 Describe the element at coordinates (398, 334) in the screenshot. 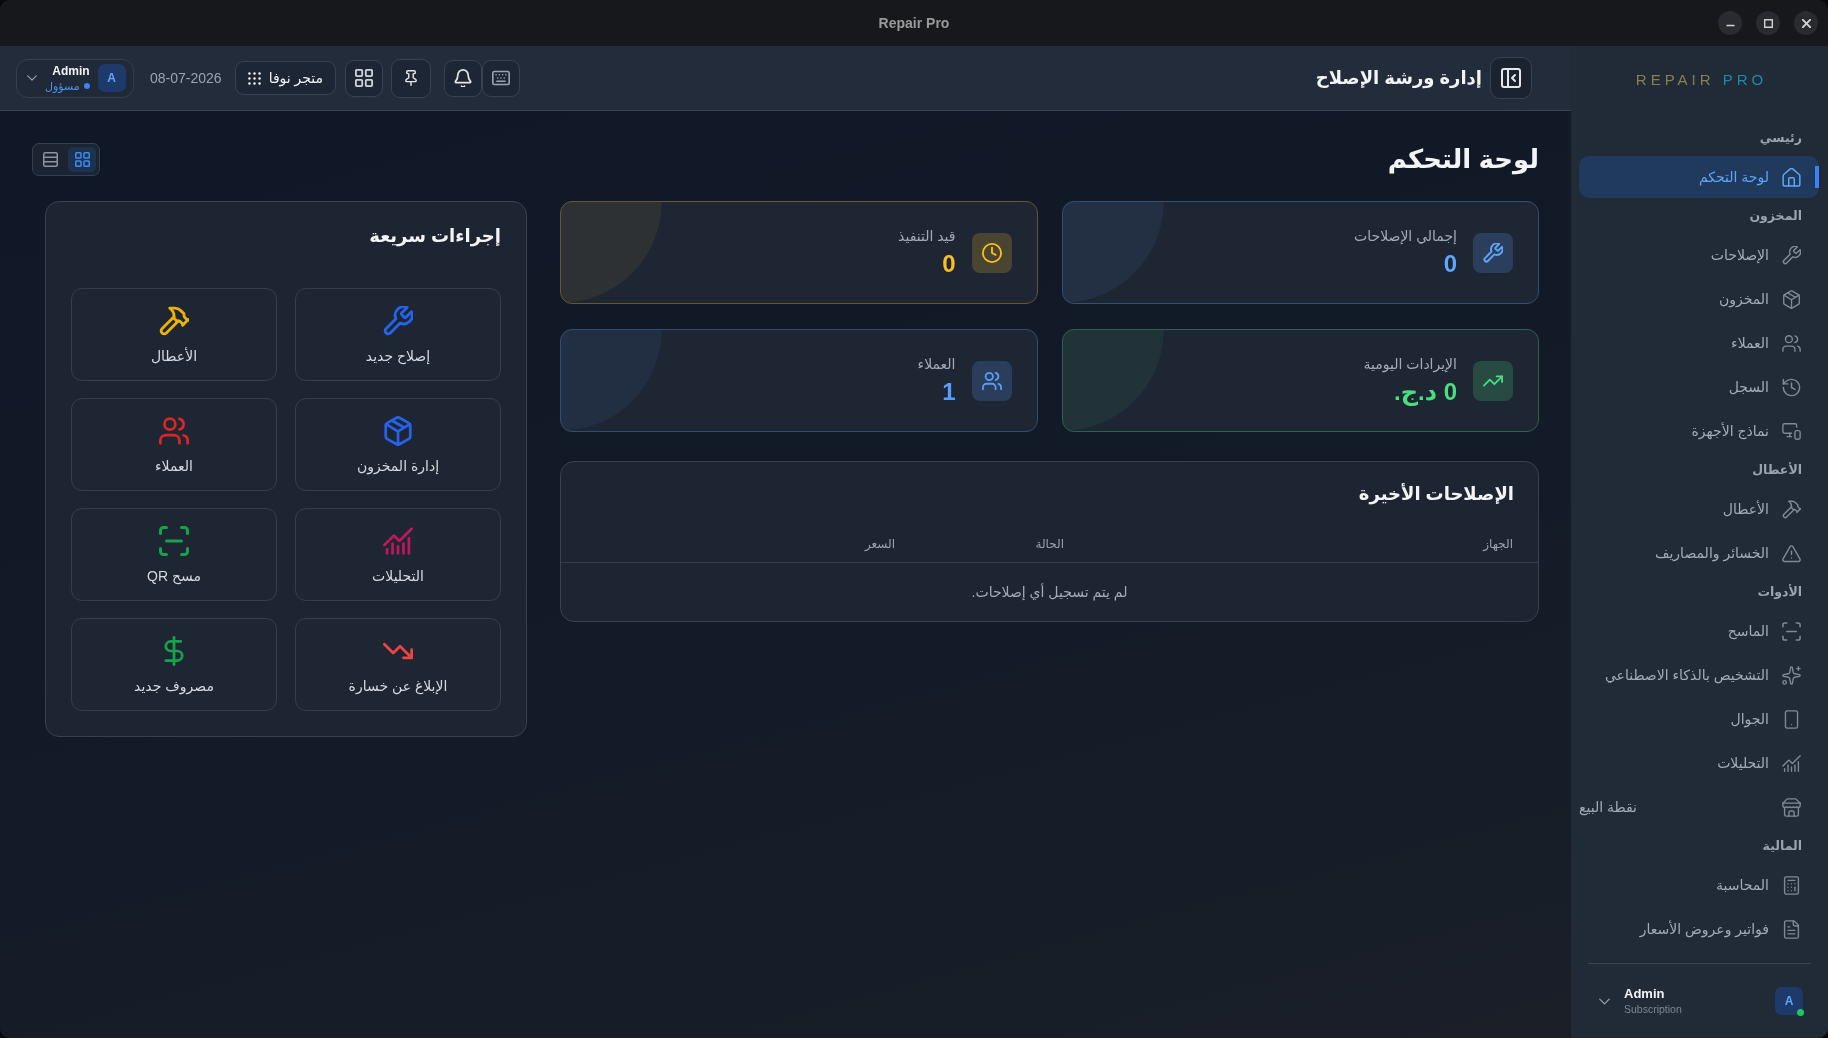

I see `quick-action-button: إصلاح جديد` at that location.